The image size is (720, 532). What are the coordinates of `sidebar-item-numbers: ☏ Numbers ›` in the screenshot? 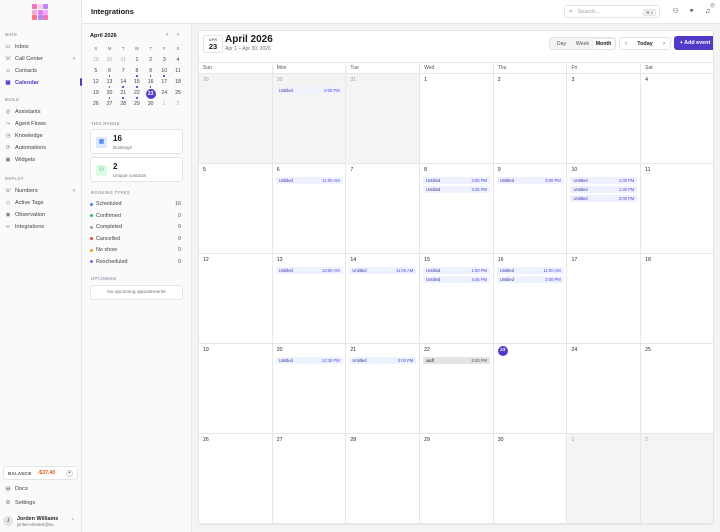 It's located at (41, 191).